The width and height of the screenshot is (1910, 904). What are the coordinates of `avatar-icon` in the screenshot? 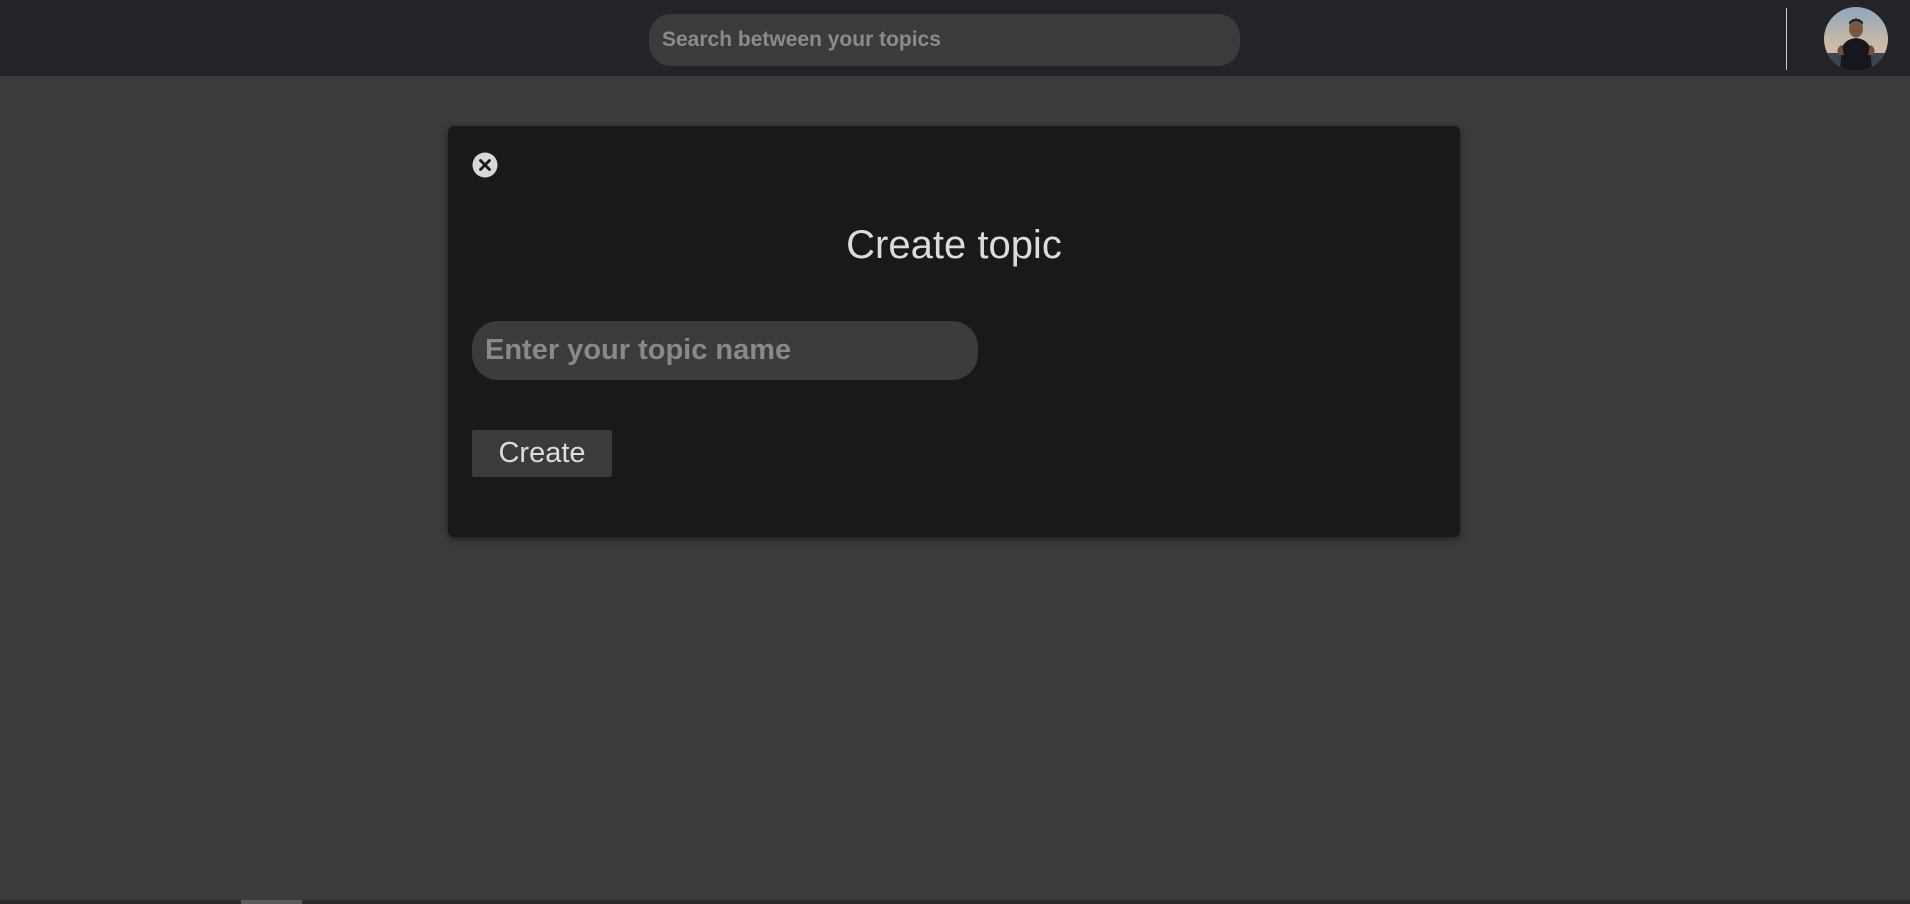 It's located at (1856, 39).